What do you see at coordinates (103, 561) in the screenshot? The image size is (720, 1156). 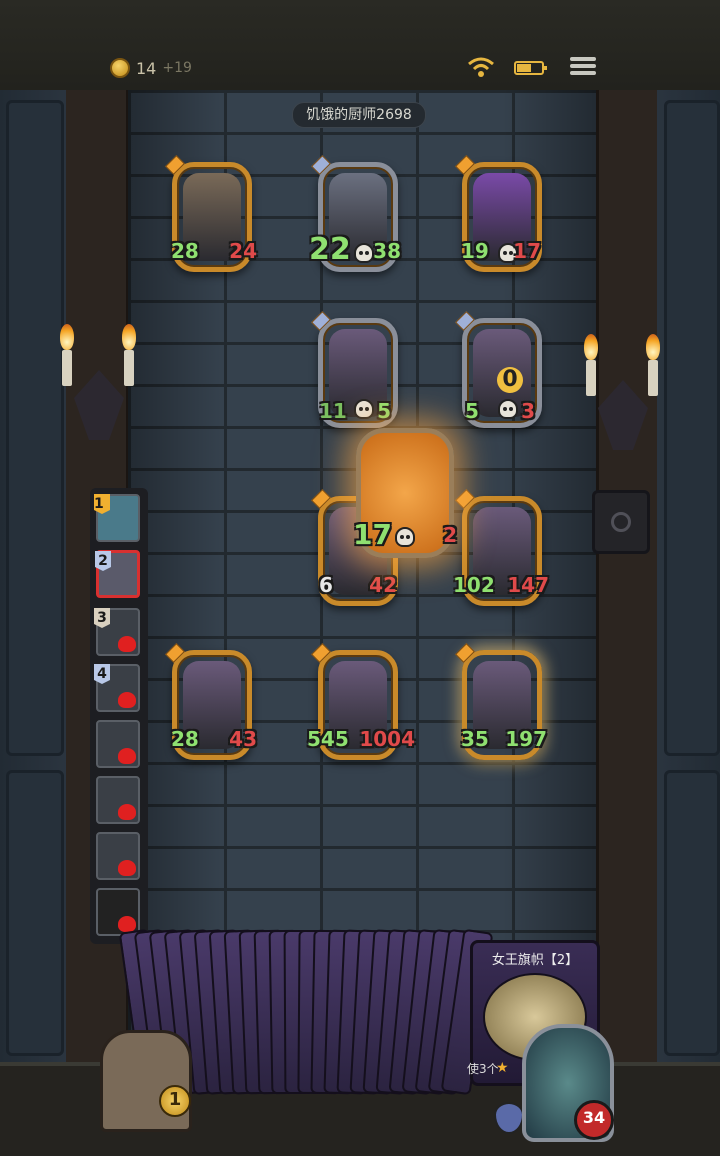 I see `queue-number: 2` at bounding box center [103, 561].